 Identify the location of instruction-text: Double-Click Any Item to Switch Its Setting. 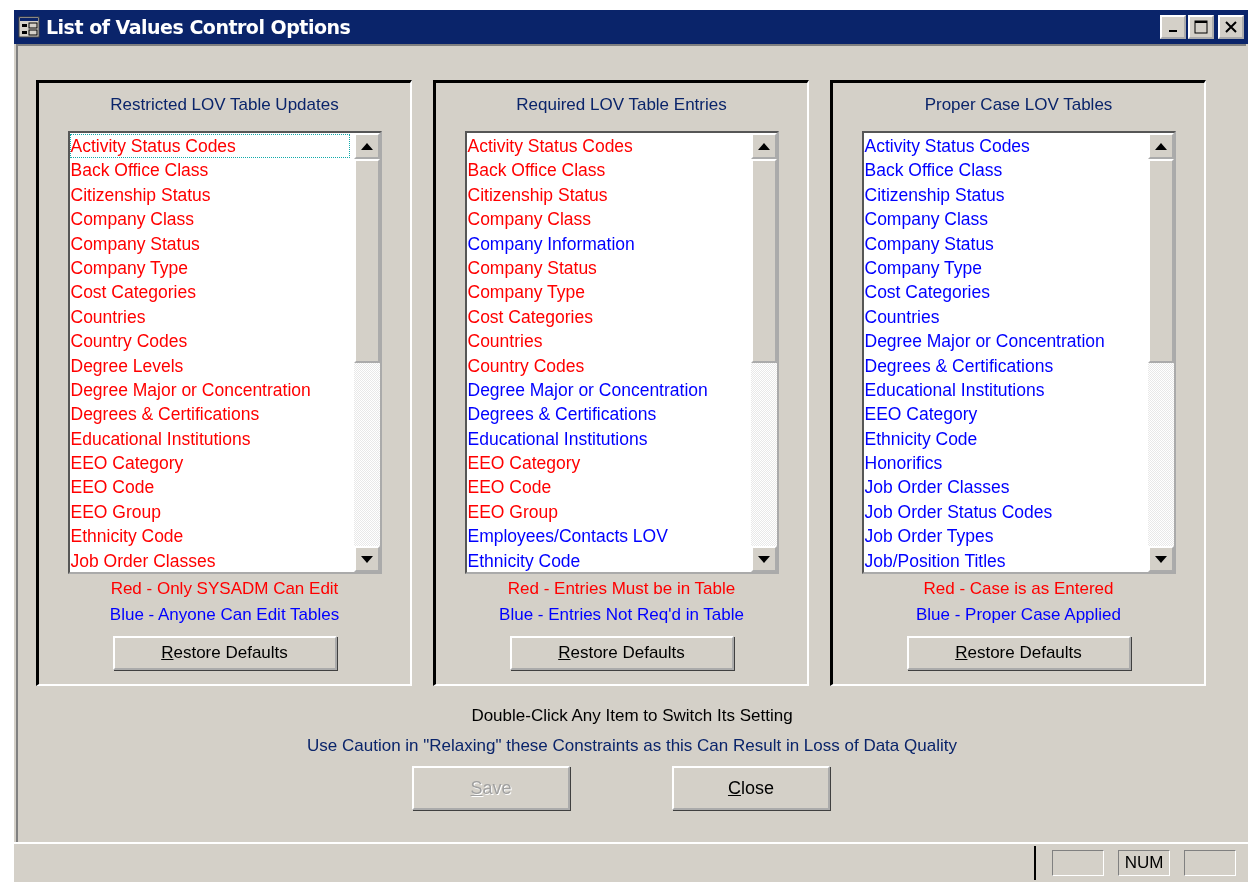
(632, 716).